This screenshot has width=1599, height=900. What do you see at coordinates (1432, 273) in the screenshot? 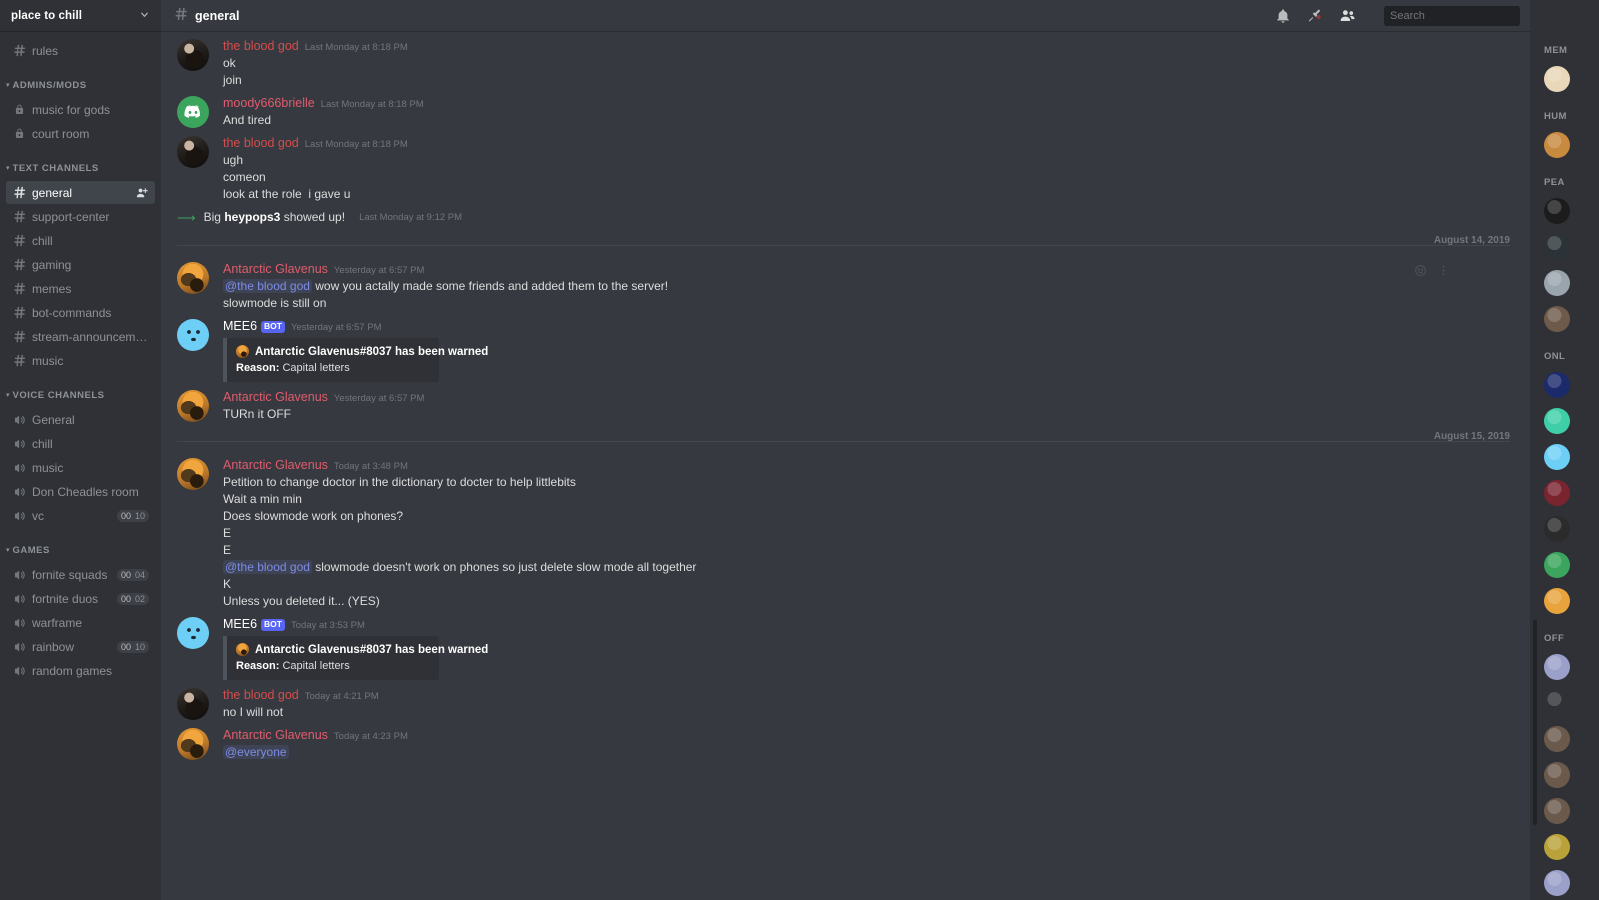
I see `message-hover-actions` at bounding box center [1432, 273].